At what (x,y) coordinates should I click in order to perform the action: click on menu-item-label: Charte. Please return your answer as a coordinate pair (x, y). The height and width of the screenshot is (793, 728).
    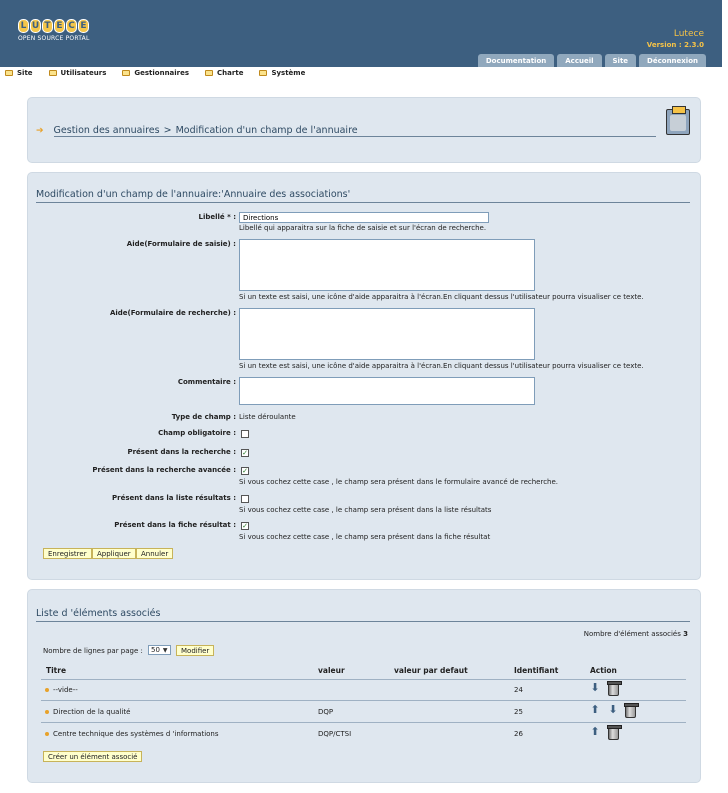
    Looking at the image, I should click on (230, 73).